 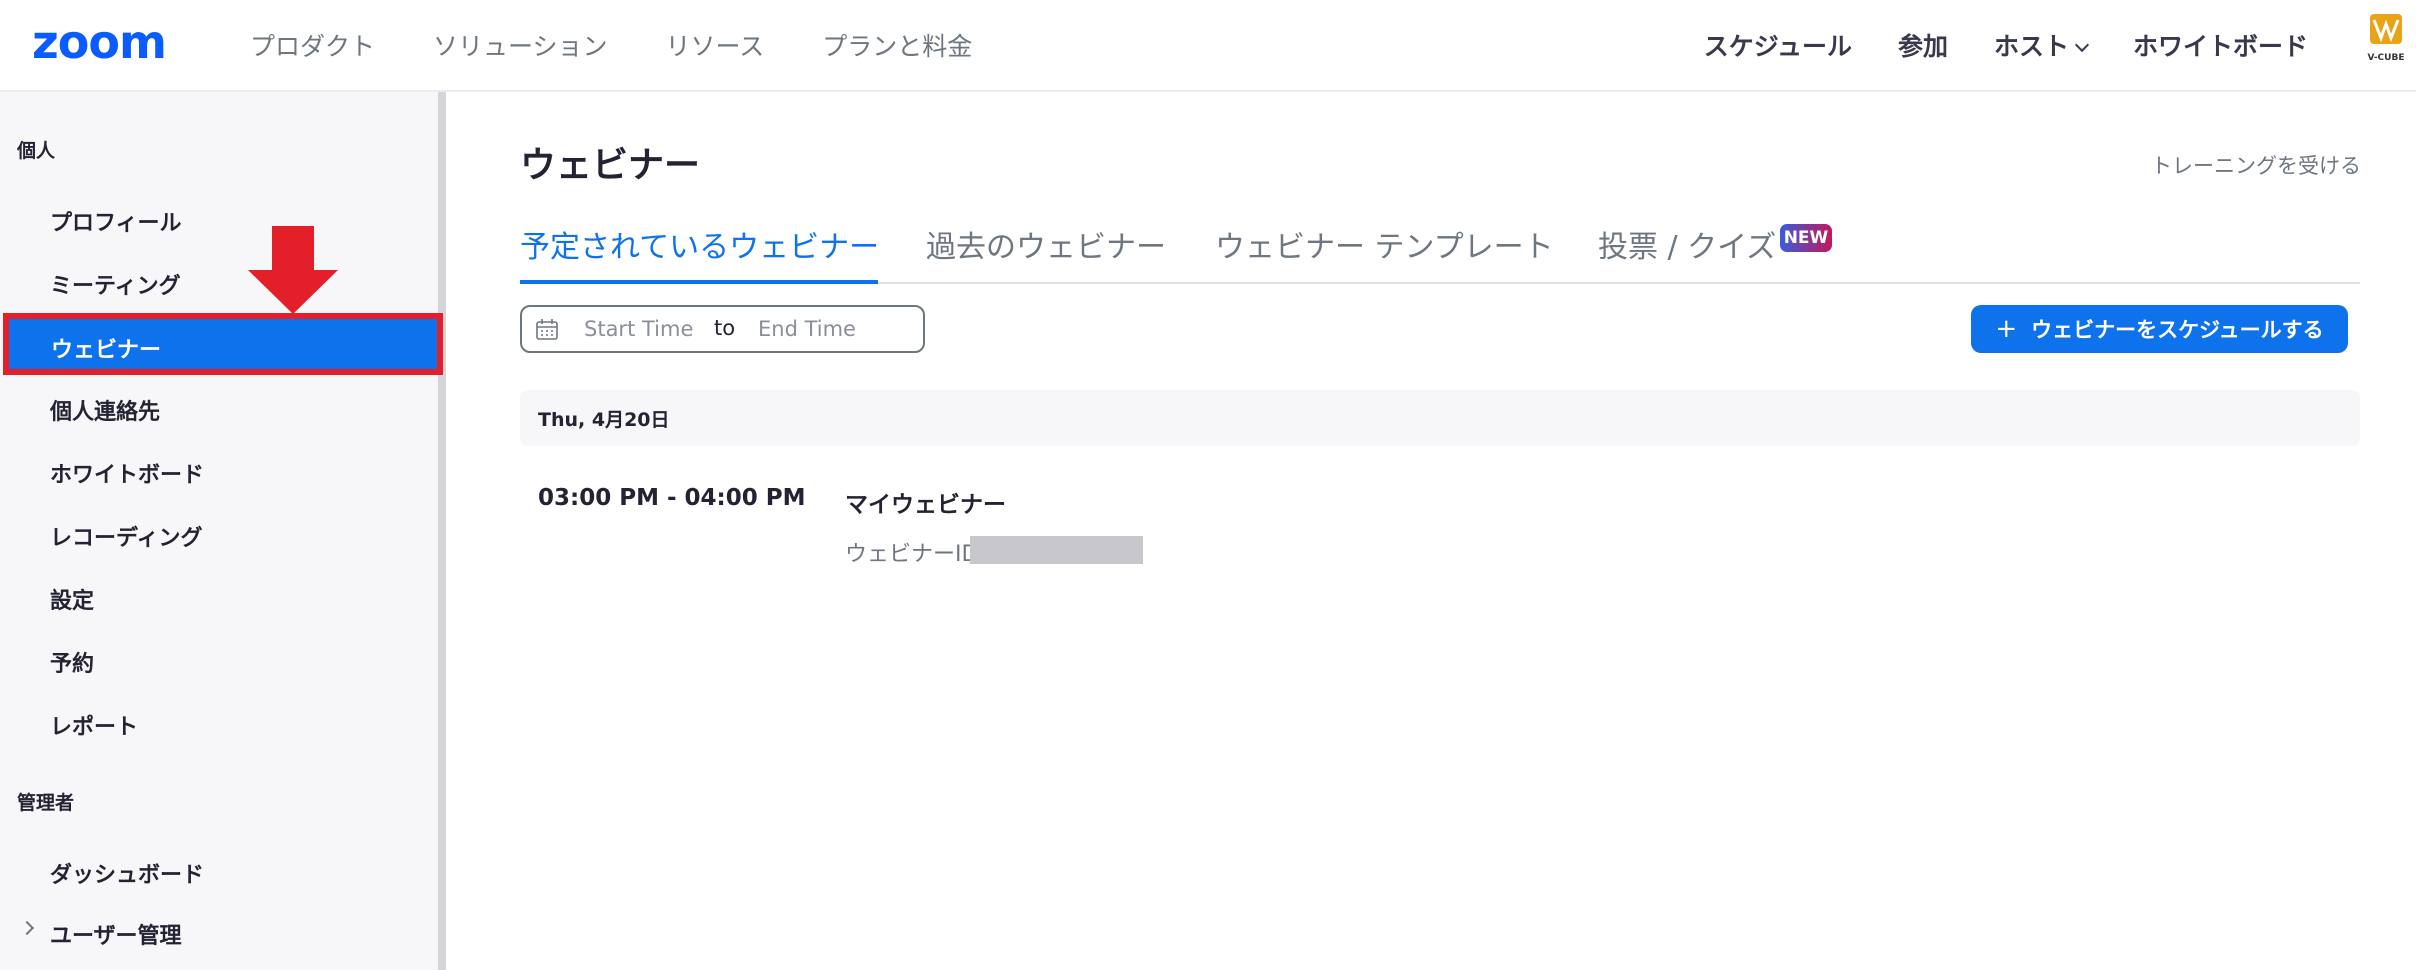 What do you see at coordinates (2256, 165) in the screenshot?
I see `training-link: トレーニングを受ける` at bounding box center [2256, 165].